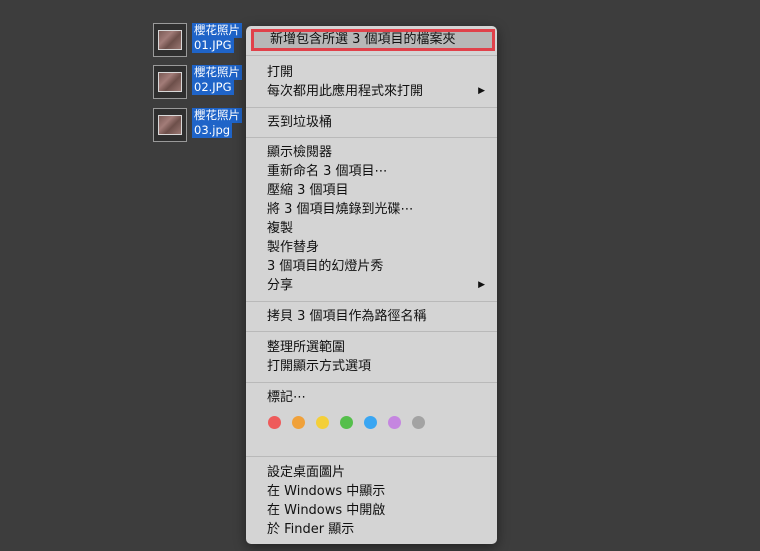 This screenshot has width=760, height=551. What do you see at coordinates (346, 422) in the screenshot?
I see `tag-green-dot` at bounding box center [346, 422].